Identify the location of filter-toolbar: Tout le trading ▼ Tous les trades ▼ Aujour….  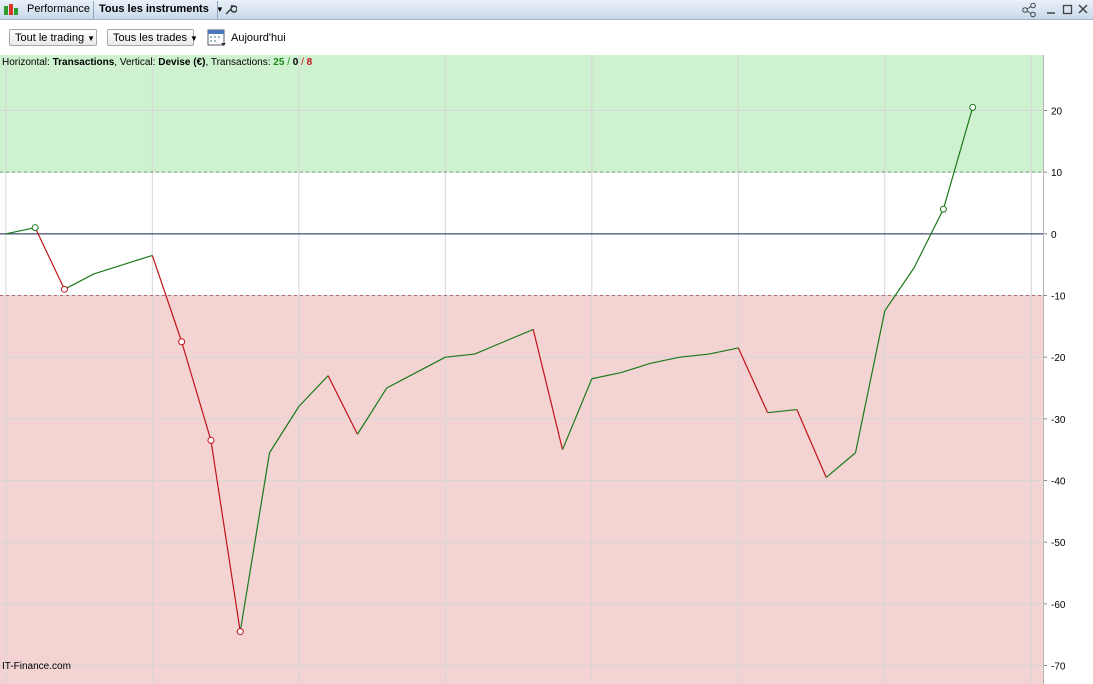
(546, 37).